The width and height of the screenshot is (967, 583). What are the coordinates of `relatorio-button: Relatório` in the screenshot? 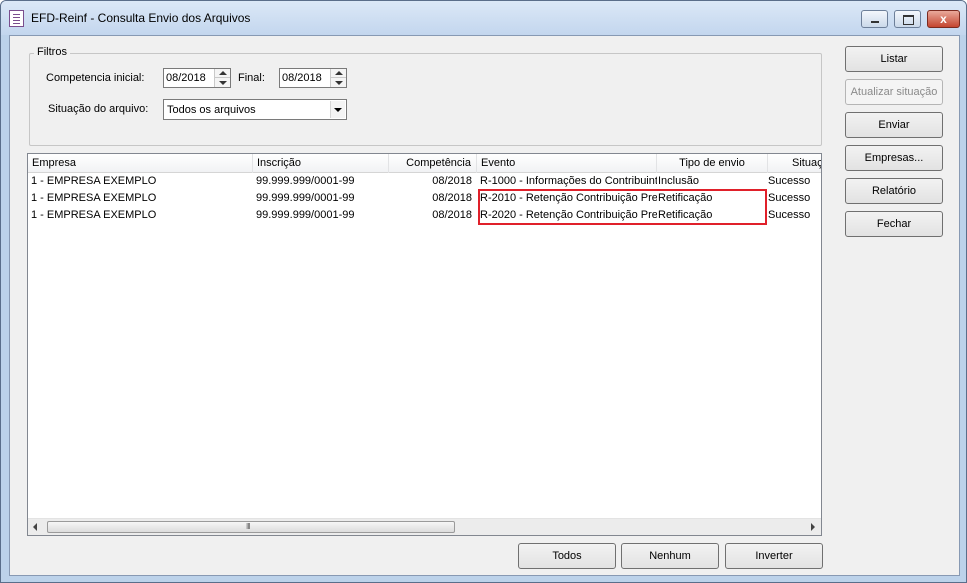 It's located at (894, 191).